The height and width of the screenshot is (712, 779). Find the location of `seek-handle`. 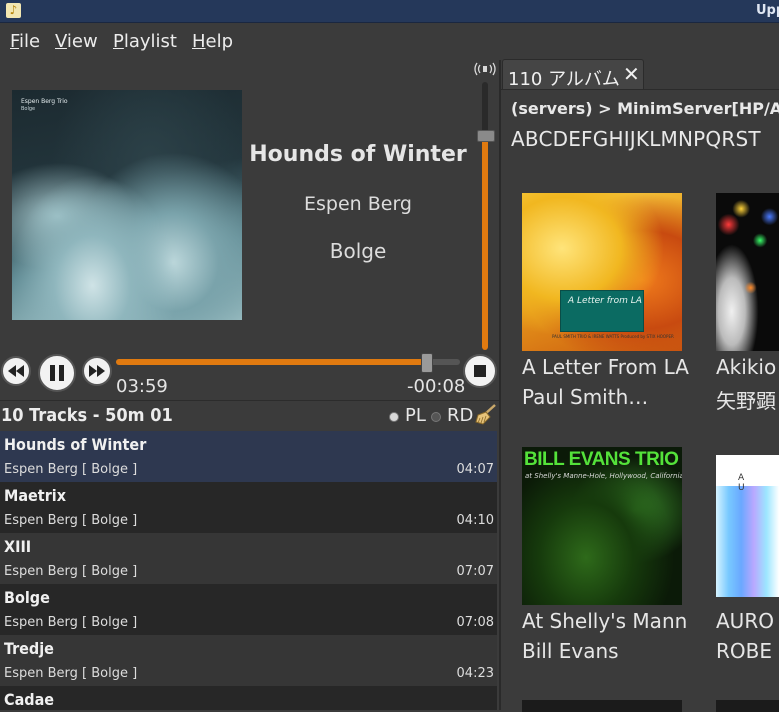

seek-handle is located at coordinates (427, 363).